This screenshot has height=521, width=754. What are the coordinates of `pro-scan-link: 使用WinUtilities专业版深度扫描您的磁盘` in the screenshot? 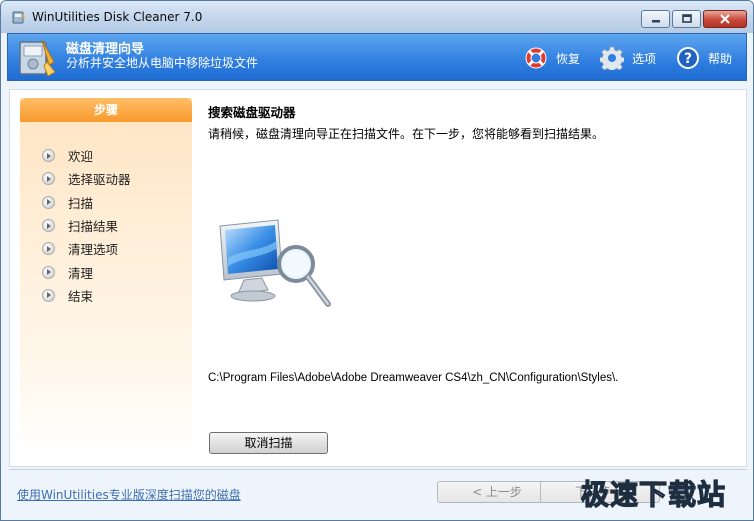 It's located at (129, 494).